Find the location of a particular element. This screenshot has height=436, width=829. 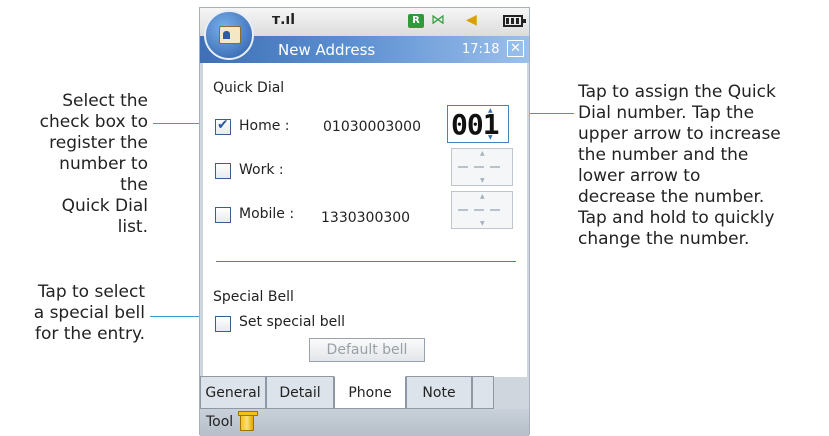

mobile-checkbox is located at coordinates (223, 215).